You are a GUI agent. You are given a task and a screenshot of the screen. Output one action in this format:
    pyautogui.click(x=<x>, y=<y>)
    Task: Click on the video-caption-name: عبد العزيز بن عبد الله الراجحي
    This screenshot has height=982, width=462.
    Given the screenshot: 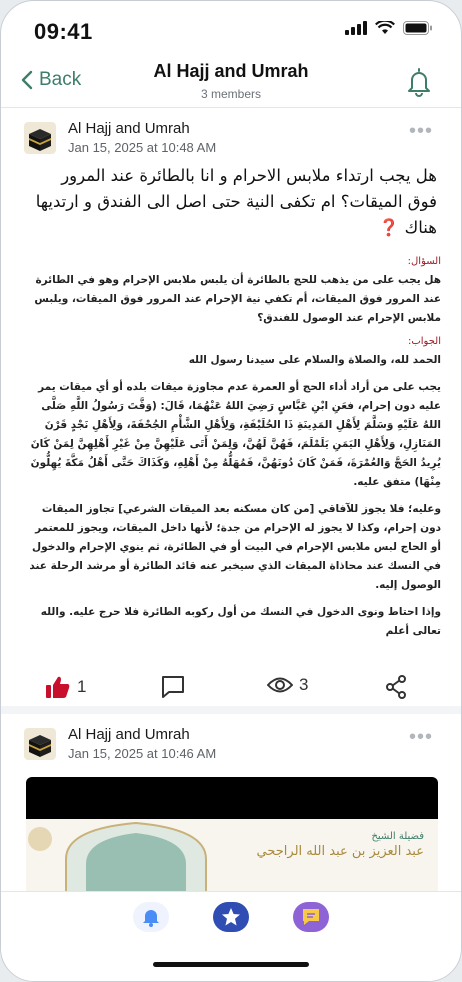 What is the action you would take?
    pyautogui.click(x=340, y=851)
    